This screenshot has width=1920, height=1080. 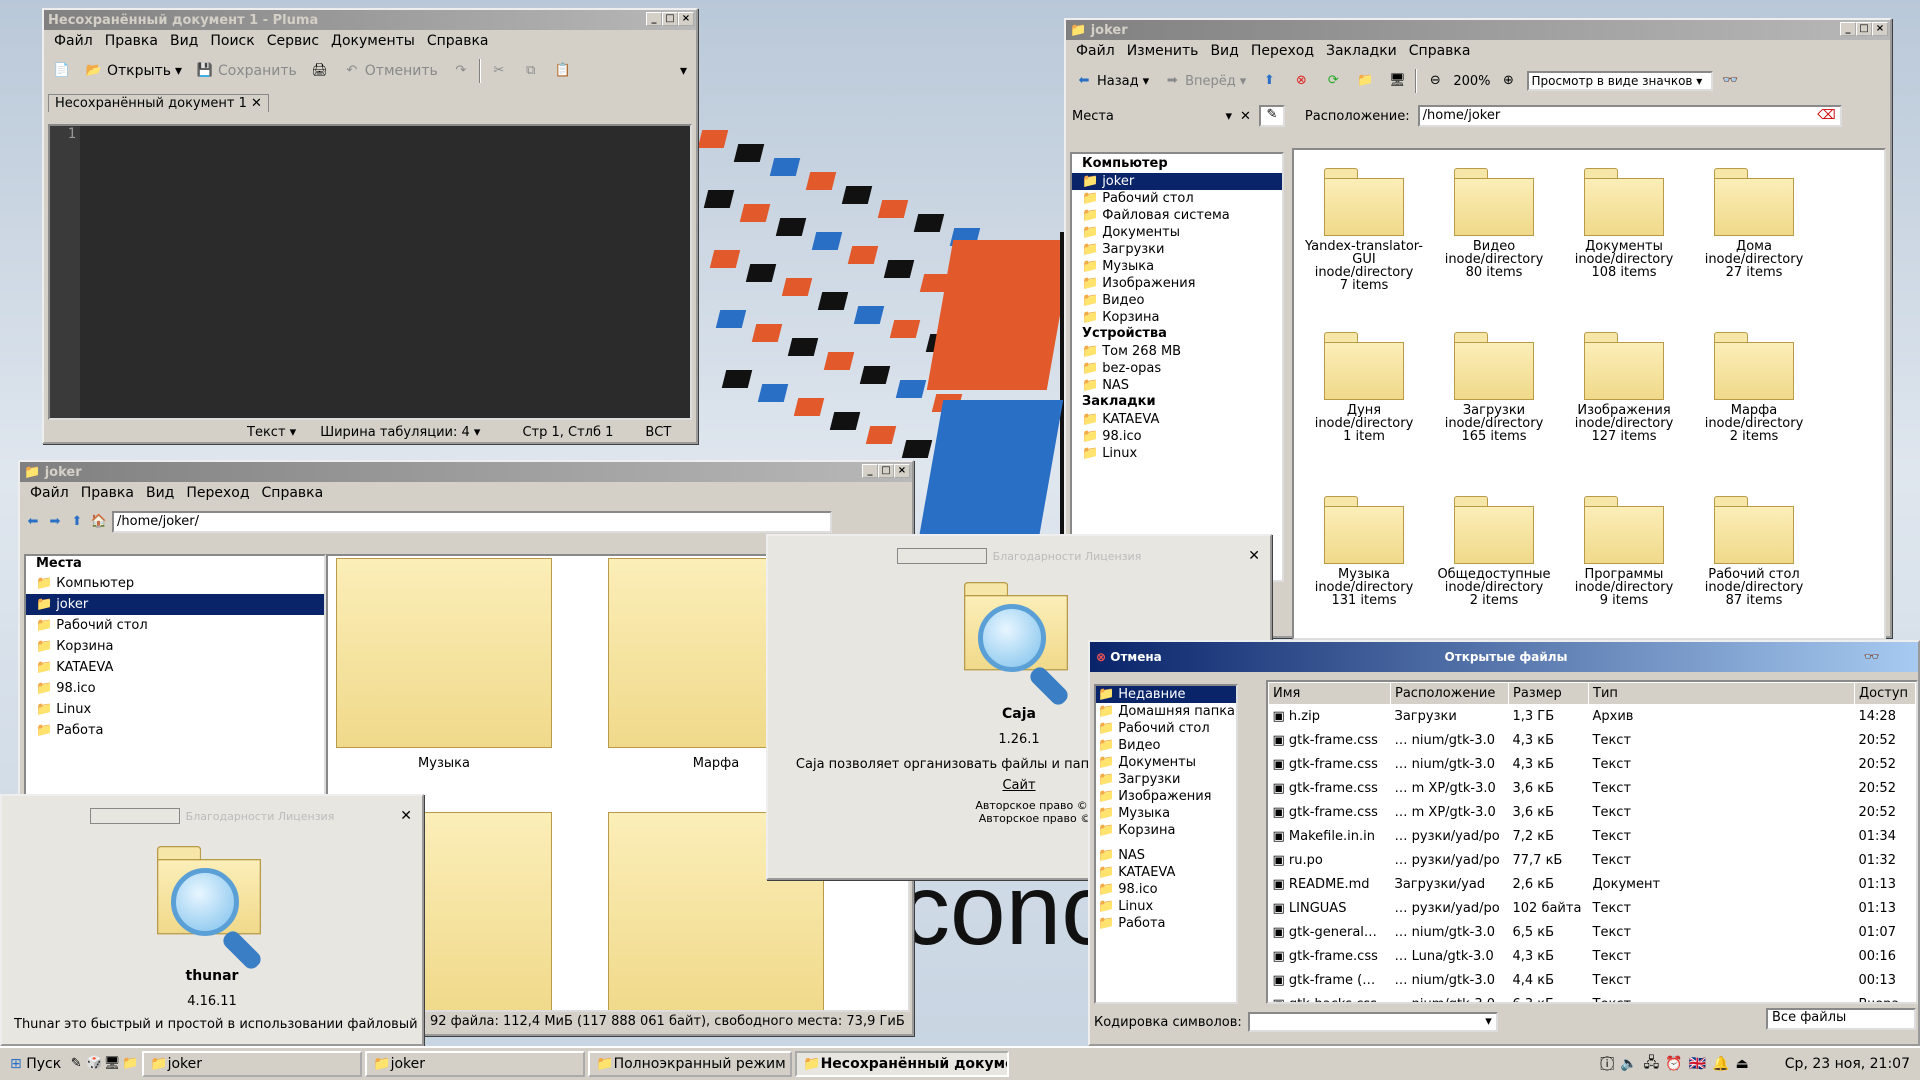 I want to click on stop-button: ⊗, so click(x=1301, y=81).